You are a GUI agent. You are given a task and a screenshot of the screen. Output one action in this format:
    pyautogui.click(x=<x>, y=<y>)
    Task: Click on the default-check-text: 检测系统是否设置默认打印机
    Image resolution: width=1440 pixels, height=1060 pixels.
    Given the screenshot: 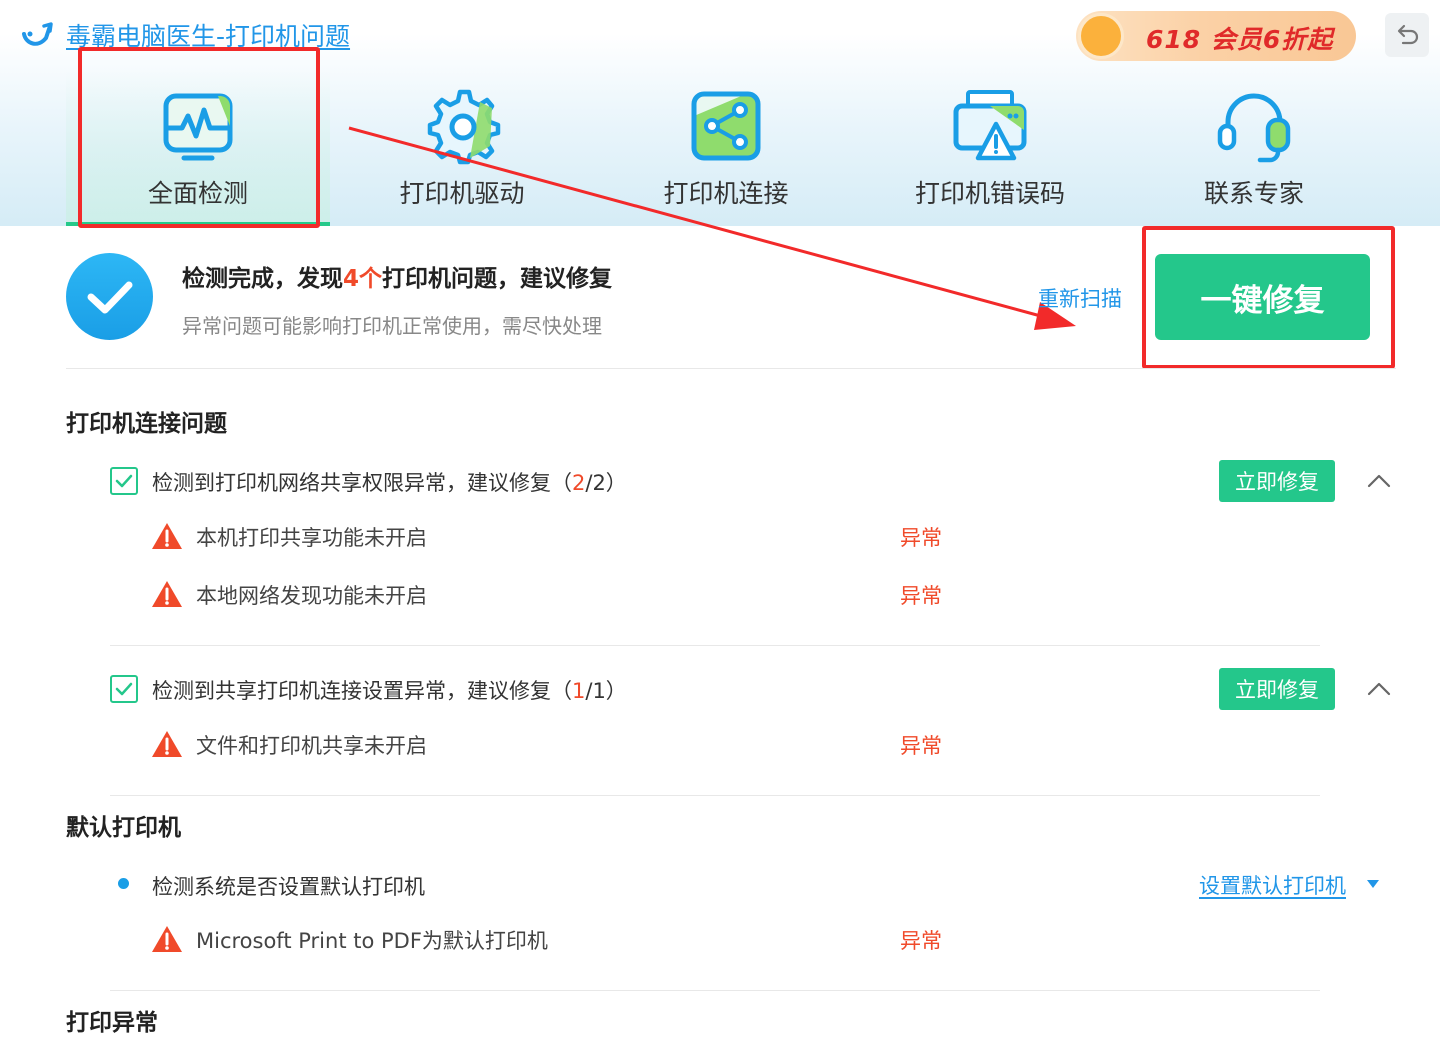 What is the action you would take?
    pyautogui.click(x=288, y=887)
    